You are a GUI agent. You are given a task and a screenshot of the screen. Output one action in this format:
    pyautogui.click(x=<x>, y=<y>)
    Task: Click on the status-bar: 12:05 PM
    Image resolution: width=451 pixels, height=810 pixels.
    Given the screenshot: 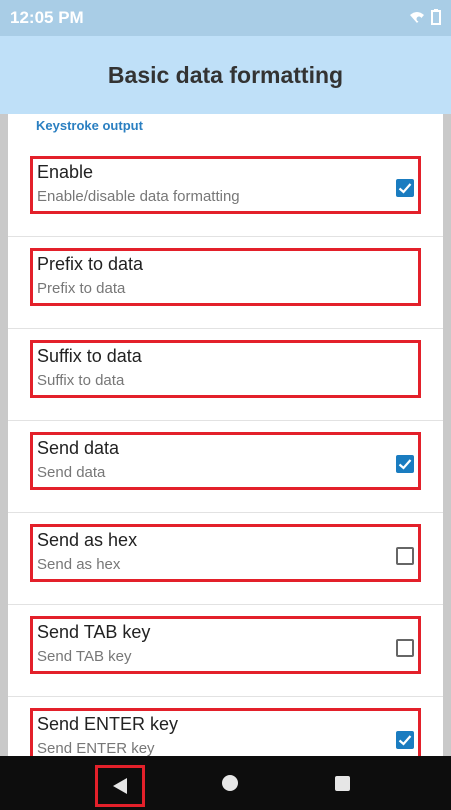 What is the action you would take?
    pyautogui.click(x=225, y=18)
    